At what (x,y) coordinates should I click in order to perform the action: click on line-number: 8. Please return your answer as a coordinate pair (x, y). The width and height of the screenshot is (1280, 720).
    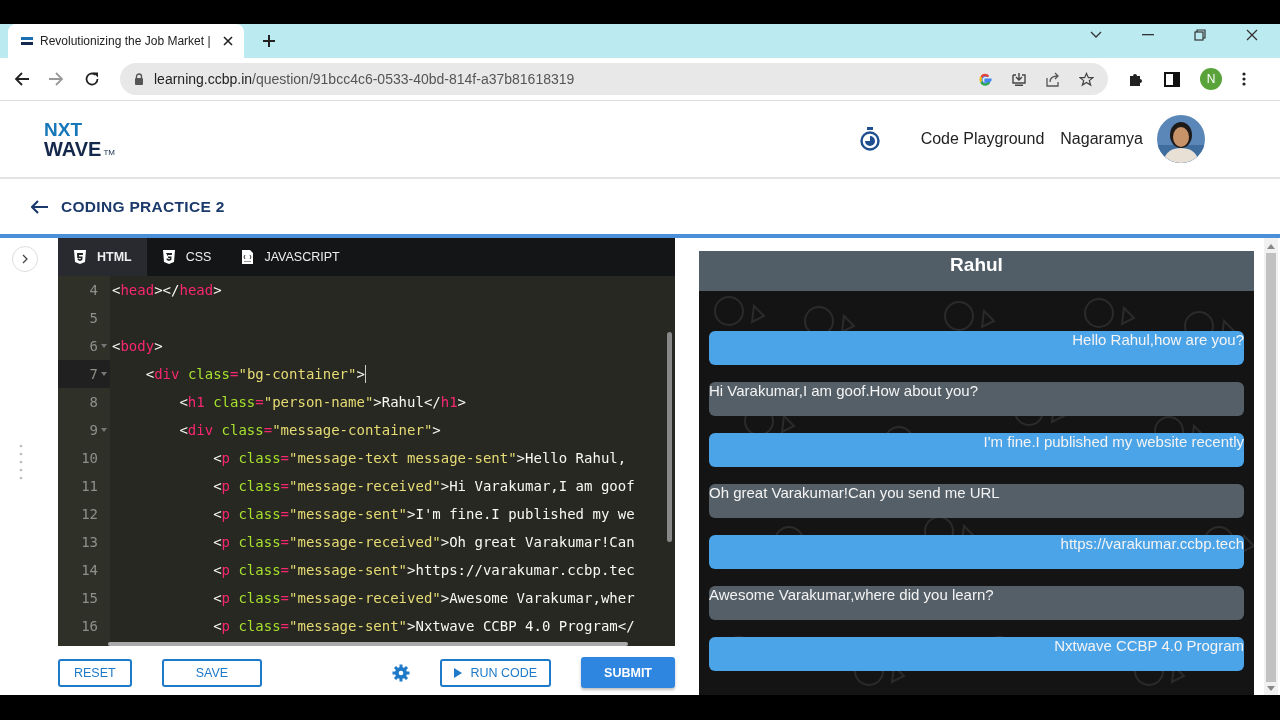
    Looking at the image, I should click on (93, 402).